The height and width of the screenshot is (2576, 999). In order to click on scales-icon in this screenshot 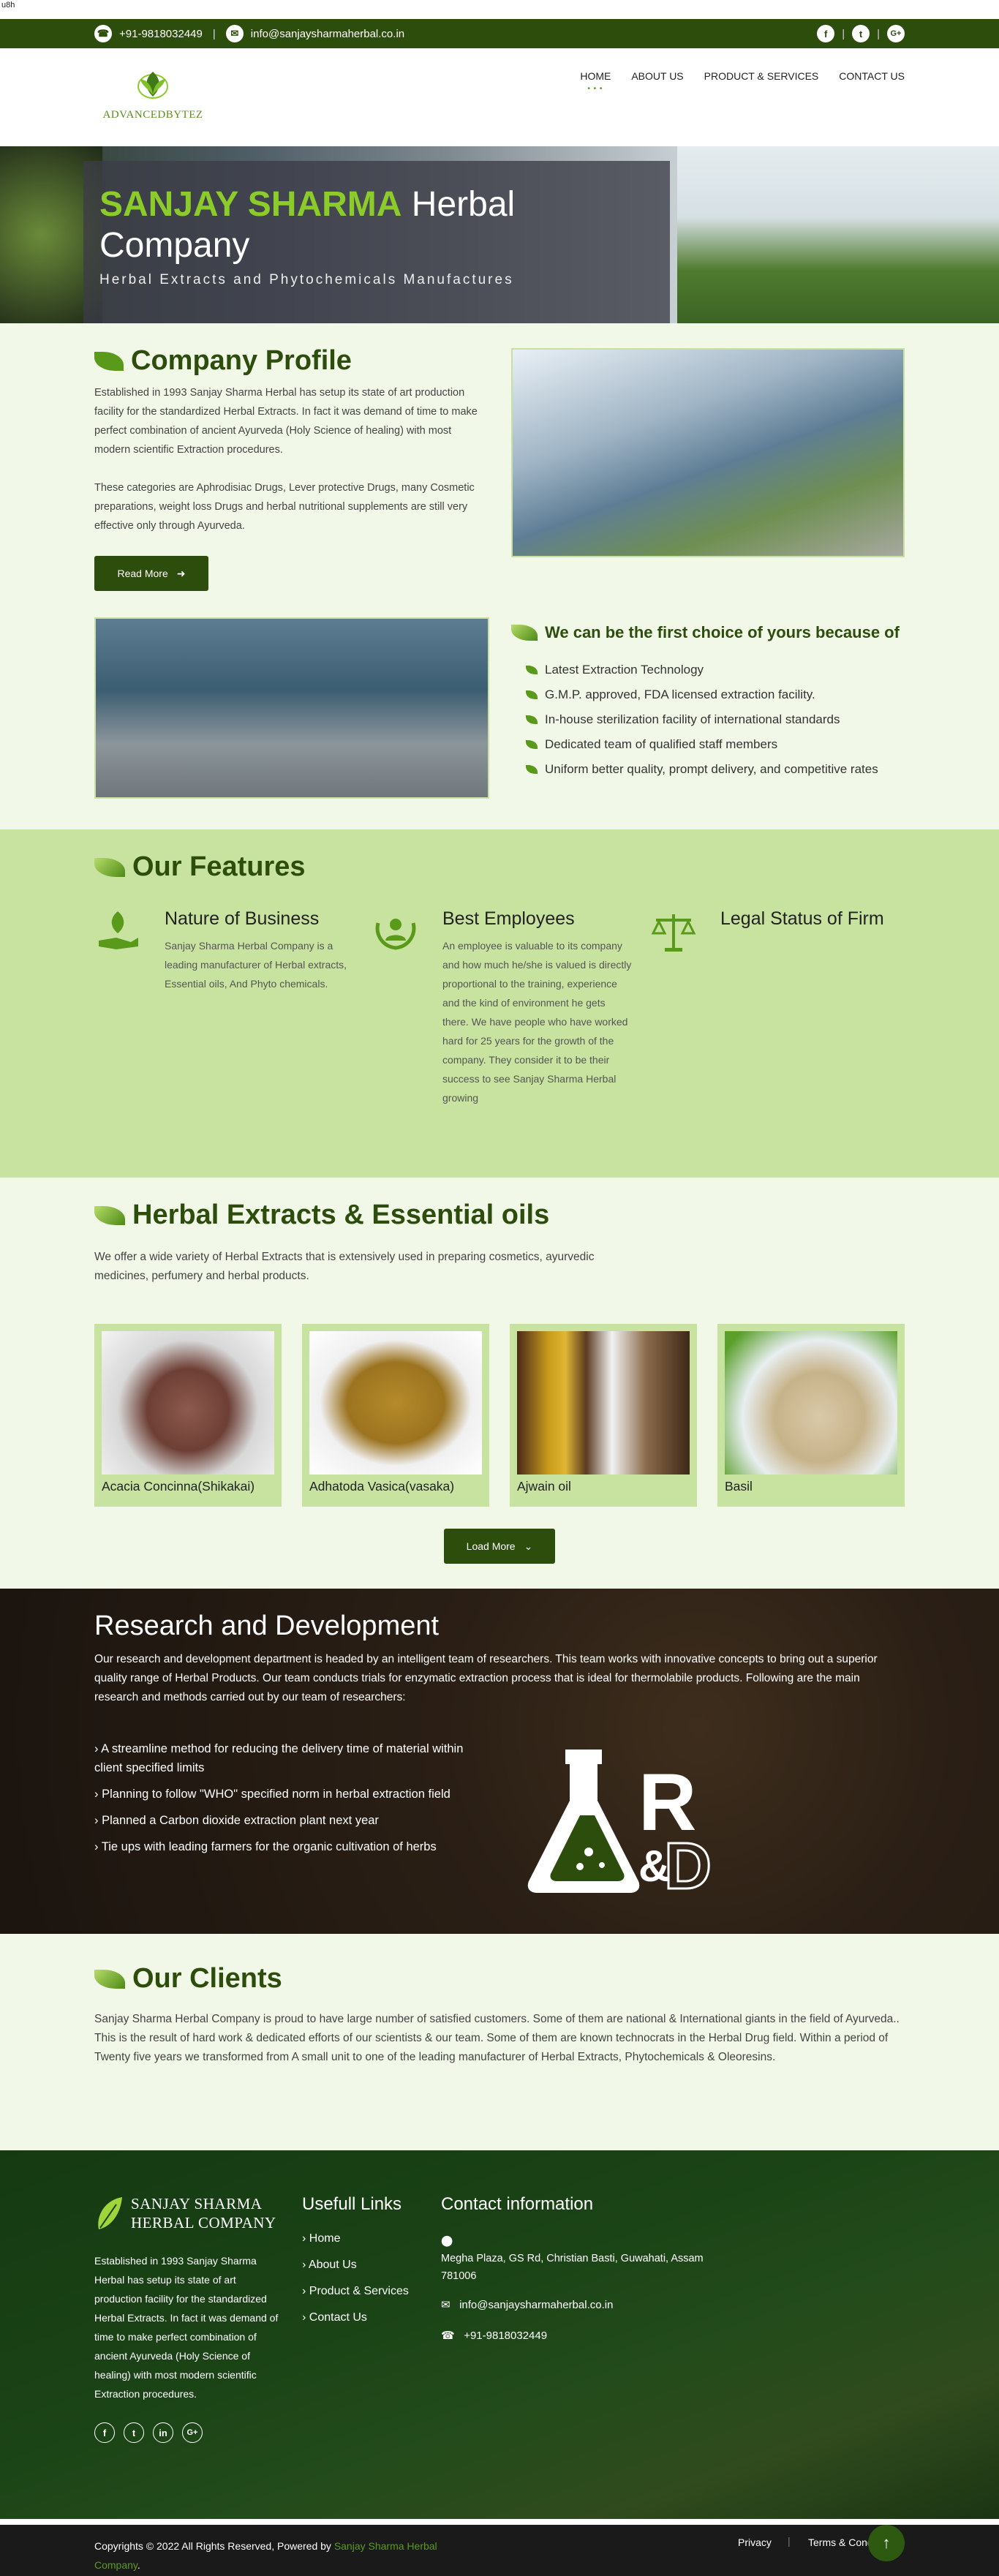, I will do `click(673, 933)`.